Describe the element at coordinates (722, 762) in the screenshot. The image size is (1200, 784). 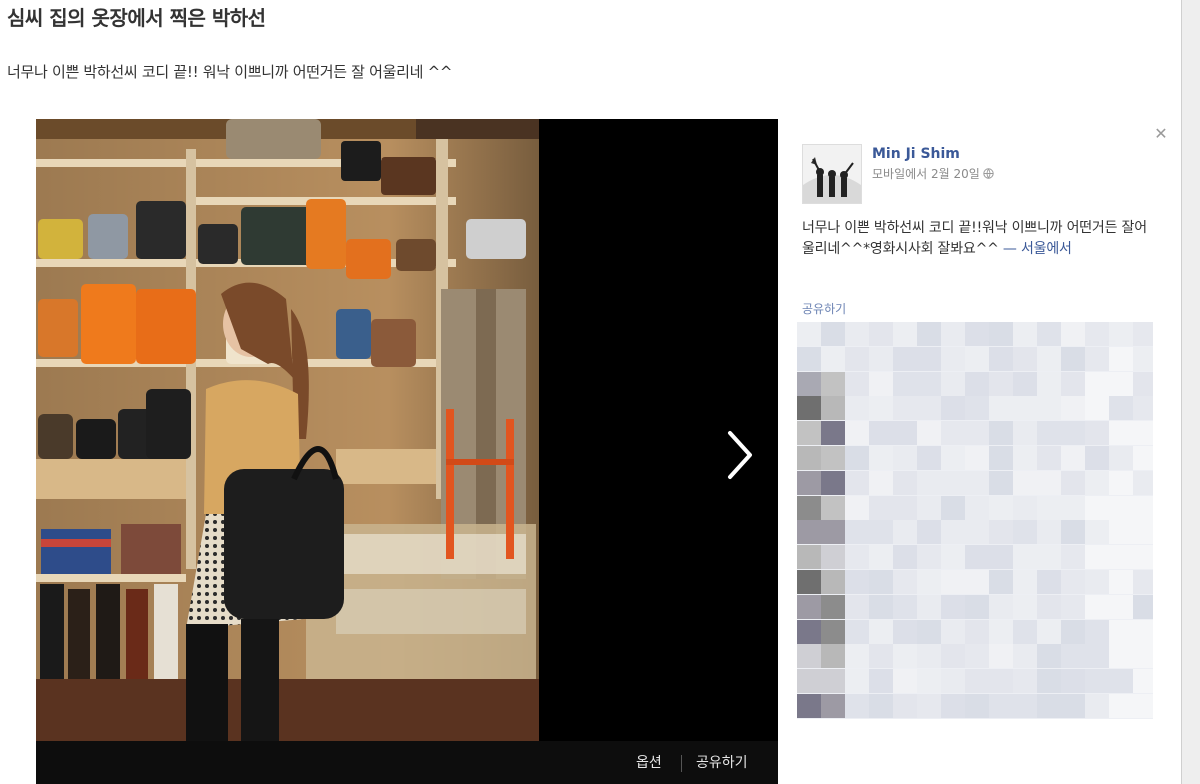
I see `share-photo-link: 공유하기` at that location.